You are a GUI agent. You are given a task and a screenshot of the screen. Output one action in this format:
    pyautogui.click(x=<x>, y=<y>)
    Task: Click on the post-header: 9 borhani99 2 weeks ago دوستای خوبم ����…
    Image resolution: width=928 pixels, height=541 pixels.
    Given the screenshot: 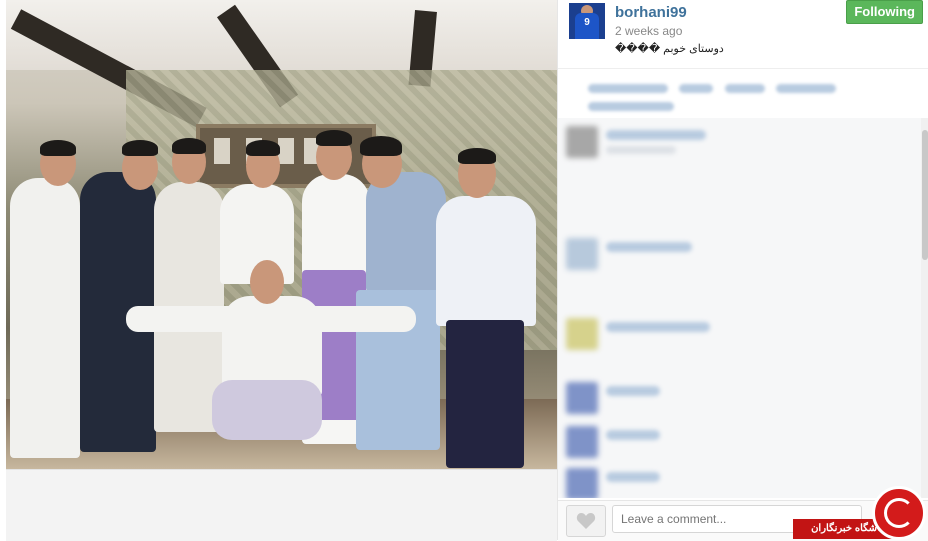 What is the action you would take?
    pyautogui.click(x=743, y=34)
    